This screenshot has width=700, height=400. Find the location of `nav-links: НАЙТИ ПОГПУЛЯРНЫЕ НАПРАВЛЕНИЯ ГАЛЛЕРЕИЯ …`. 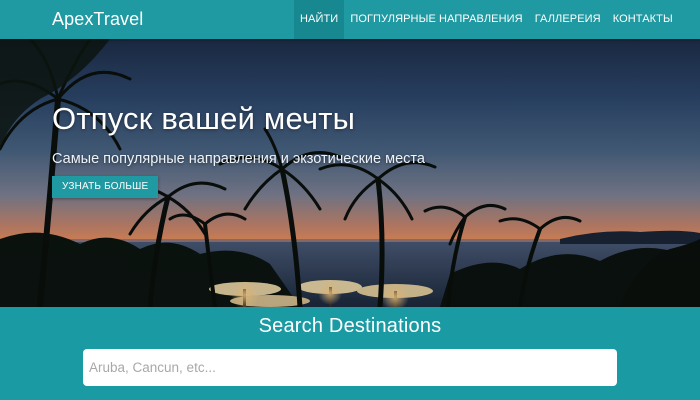

nav-links: НАЙТИ ПОГПУЛЯРНЫЕ НАПРАВЛЕНИЯ ГАЛЛЕРЕИЯ … is located at coordinates (486, 19).